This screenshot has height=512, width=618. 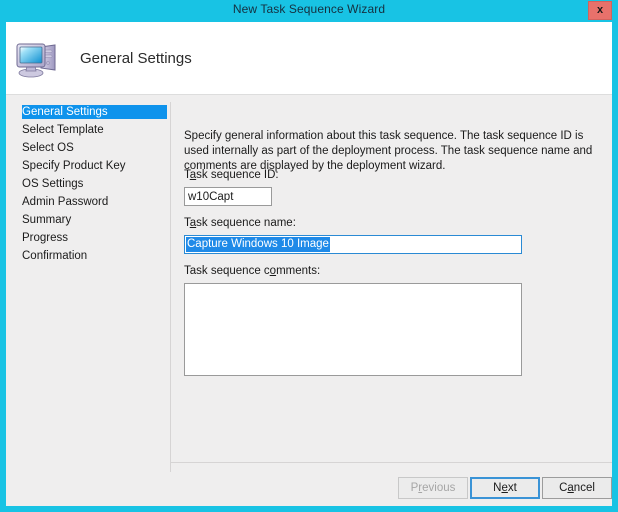 What do you see at coordinates (94, 184) in the screenshot?
I see `sidebar-item-os-settings: OS Settings` at bounding box center [94, 184].